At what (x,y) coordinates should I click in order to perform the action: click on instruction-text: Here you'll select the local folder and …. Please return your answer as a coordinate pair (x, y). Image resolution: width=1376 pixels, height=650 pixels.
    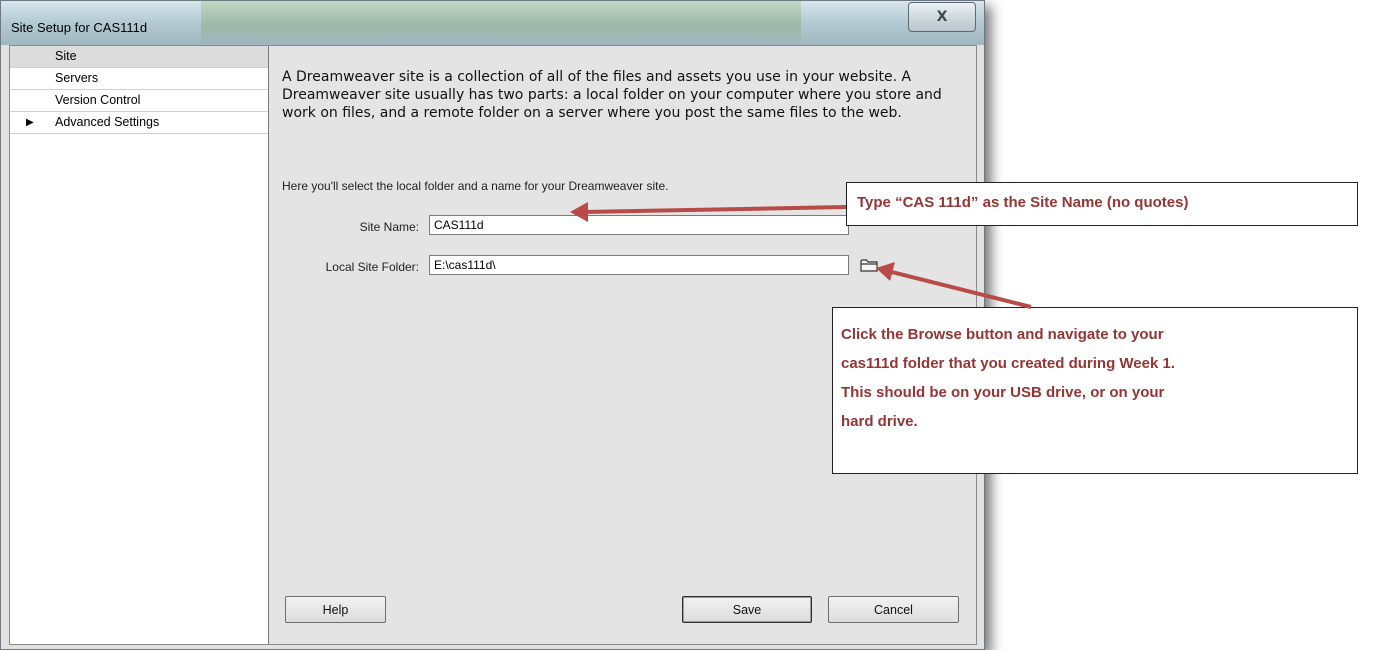
    Looking at the image, I should click on (475, 186).